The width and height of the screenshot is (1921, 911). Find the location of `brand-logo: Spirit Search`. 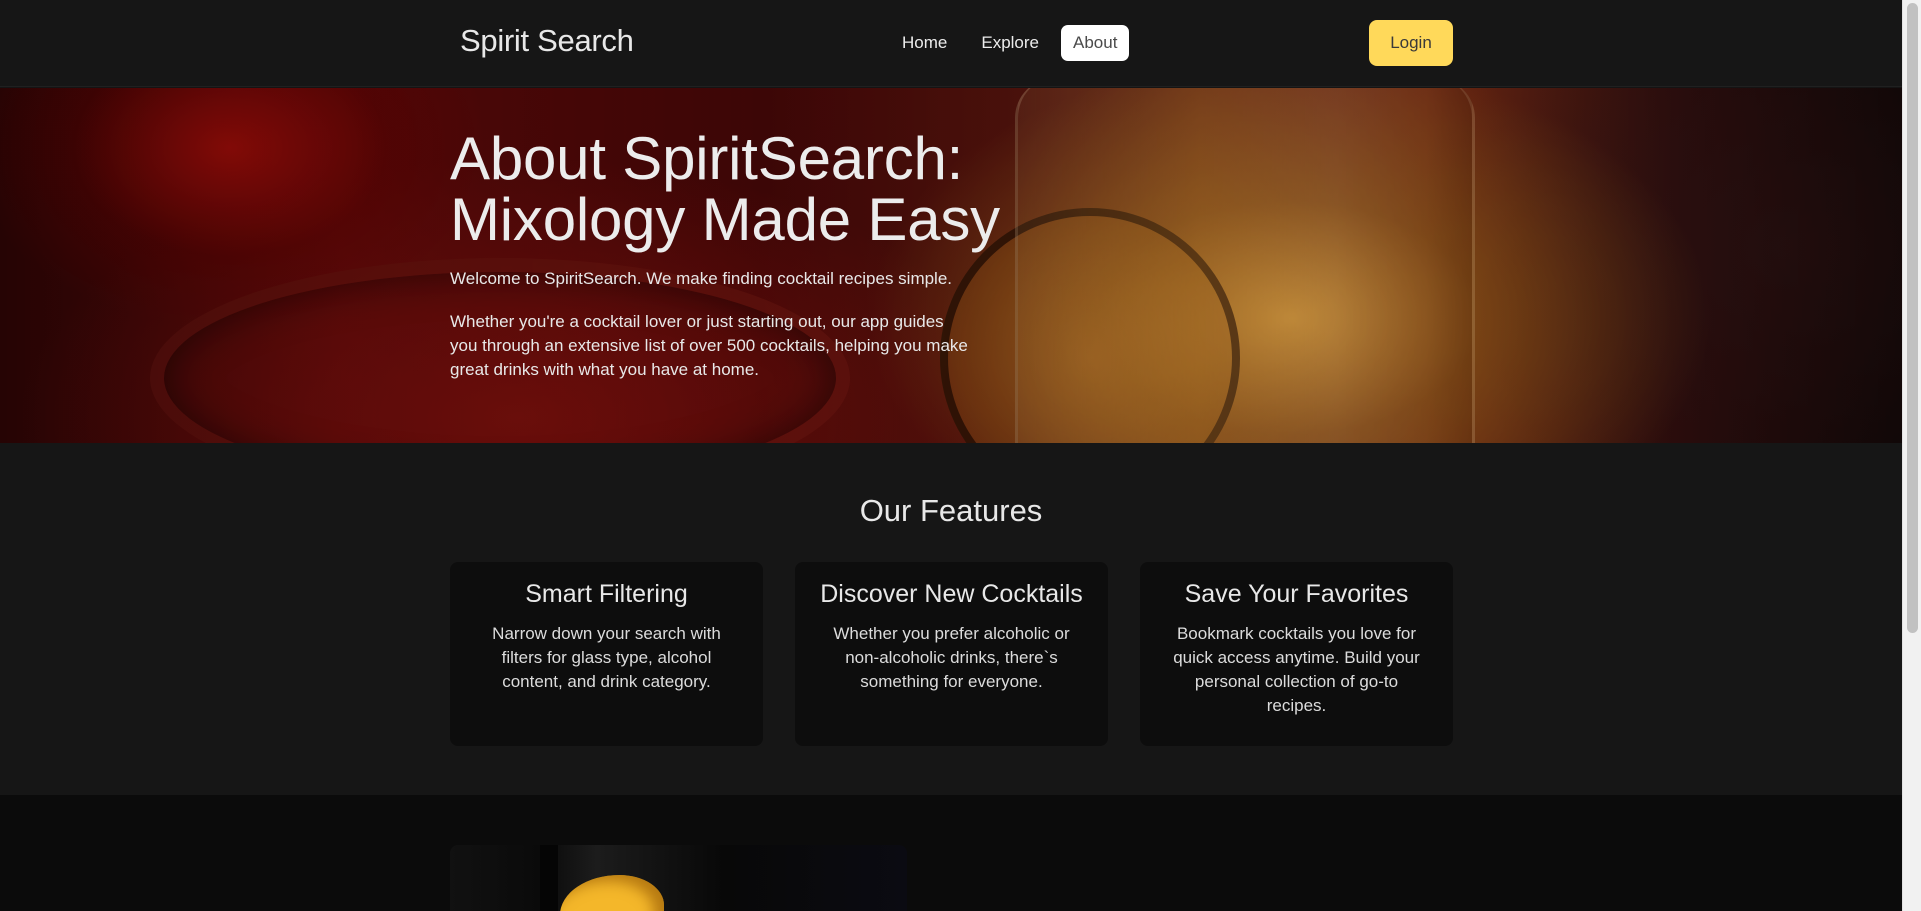

brand-logo: Spirit Search is located at coordinates (547, 41).